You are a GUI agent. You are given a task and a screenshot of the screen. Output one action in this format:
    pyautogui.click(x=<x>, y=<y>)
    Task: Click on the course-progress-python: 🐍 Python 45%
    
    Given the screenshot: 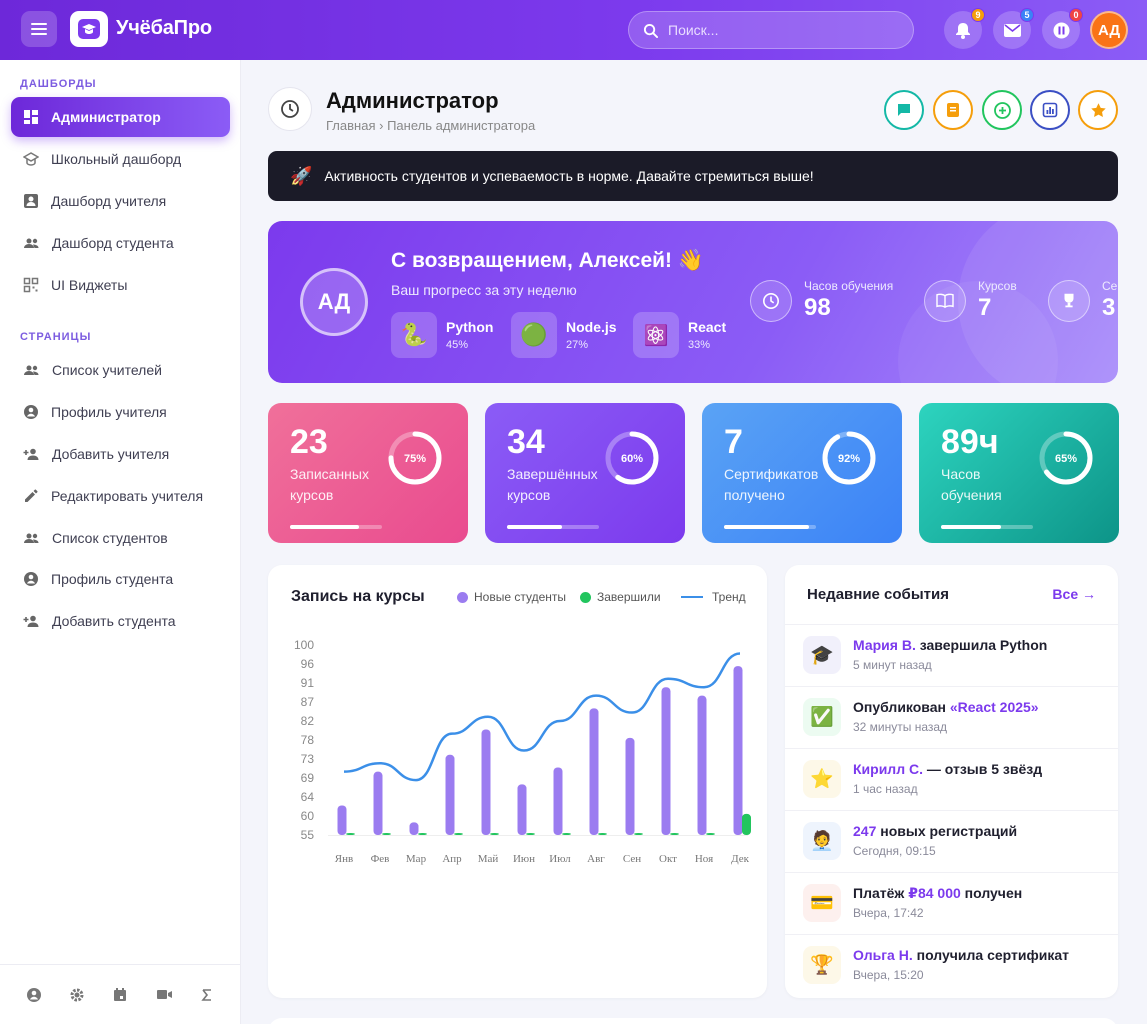 What is the action you would take?
    pyautogui.click(x=442, y=335)
    